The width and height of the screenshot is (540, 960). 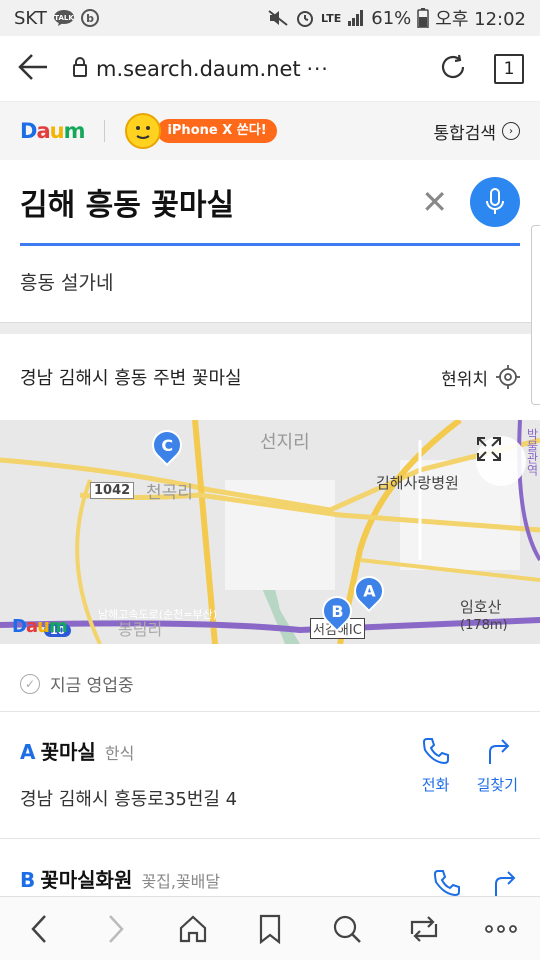 What do you see at coordinates (501, 929) in the screenshot?
I see `more-icon` at bounding box center [501, 929].